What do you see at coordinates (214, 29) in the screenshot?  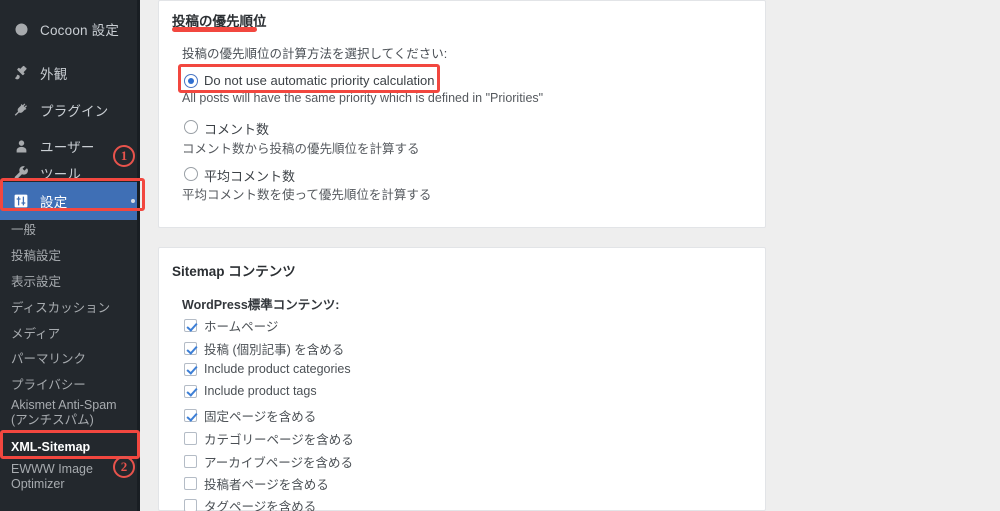 I see `annotation-underline-title` at bounding box center [214, 29].